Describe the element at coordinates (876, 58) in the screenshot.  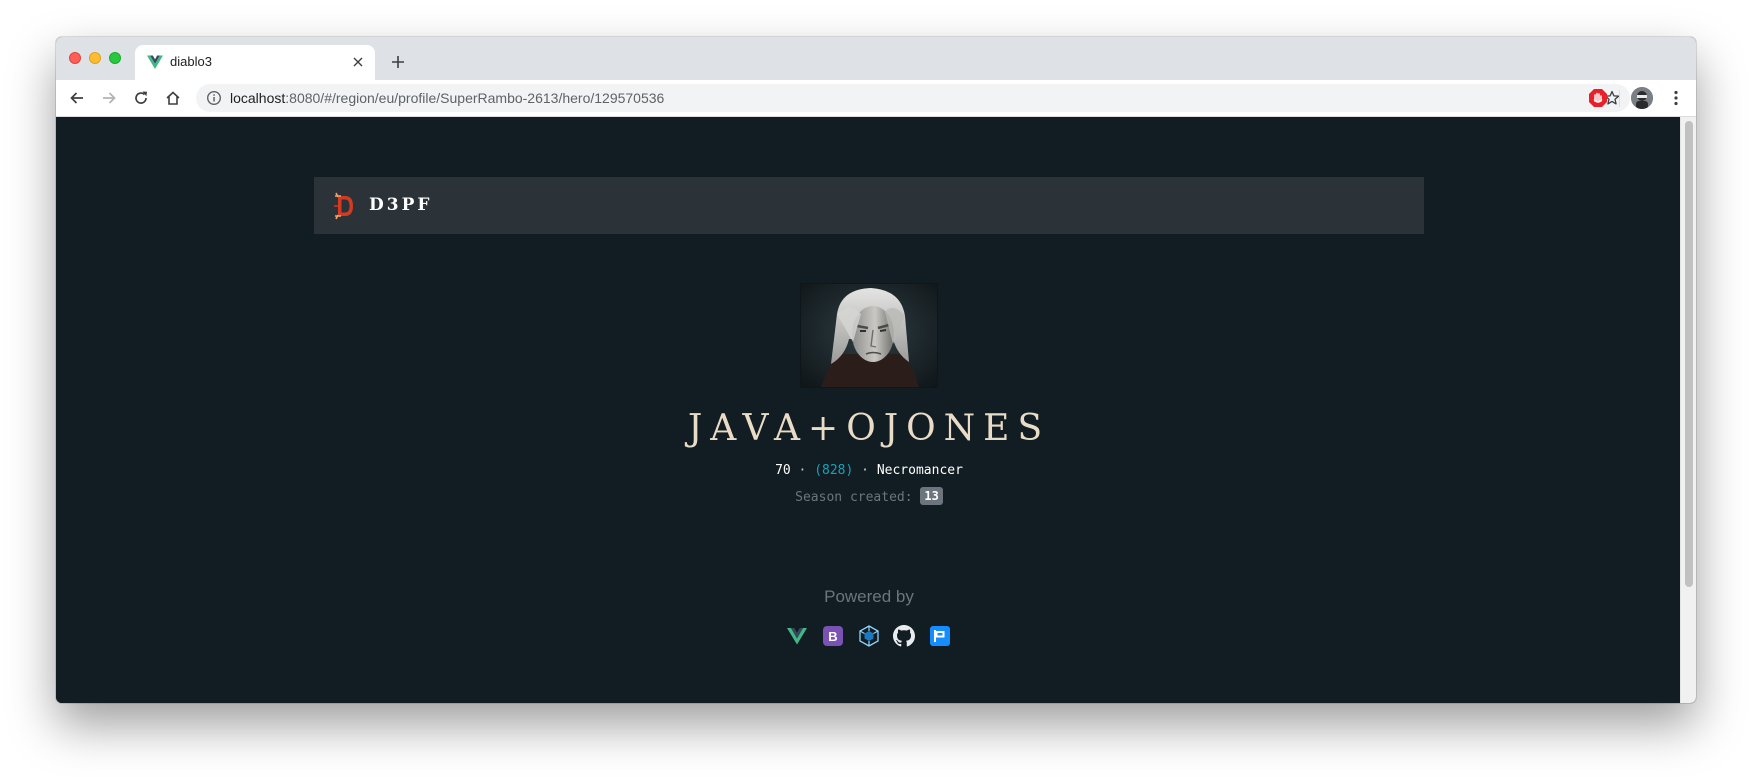
I see `tab-strip: diablo3` at that location.